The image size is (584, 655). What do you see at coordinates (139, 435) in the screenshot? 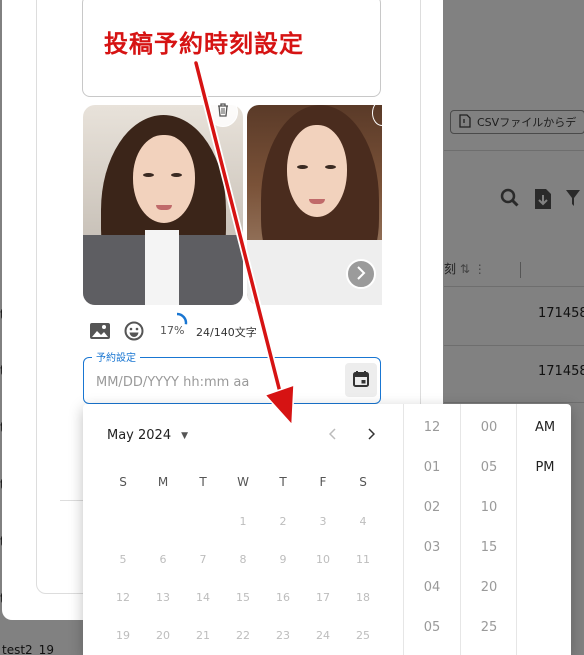
I see `month-label: May 2024` at bounding box center [139, 435].